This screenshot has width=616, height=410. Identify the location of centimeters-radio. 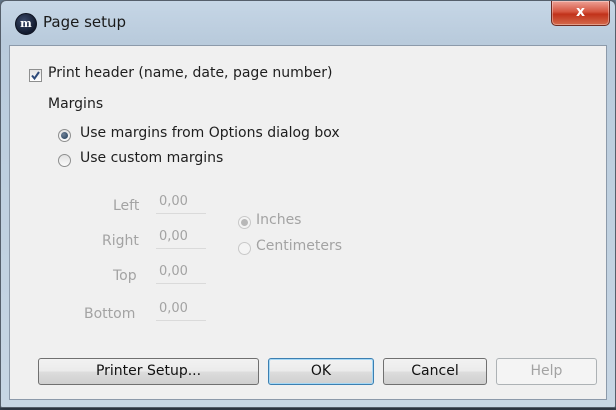
(244, 248).